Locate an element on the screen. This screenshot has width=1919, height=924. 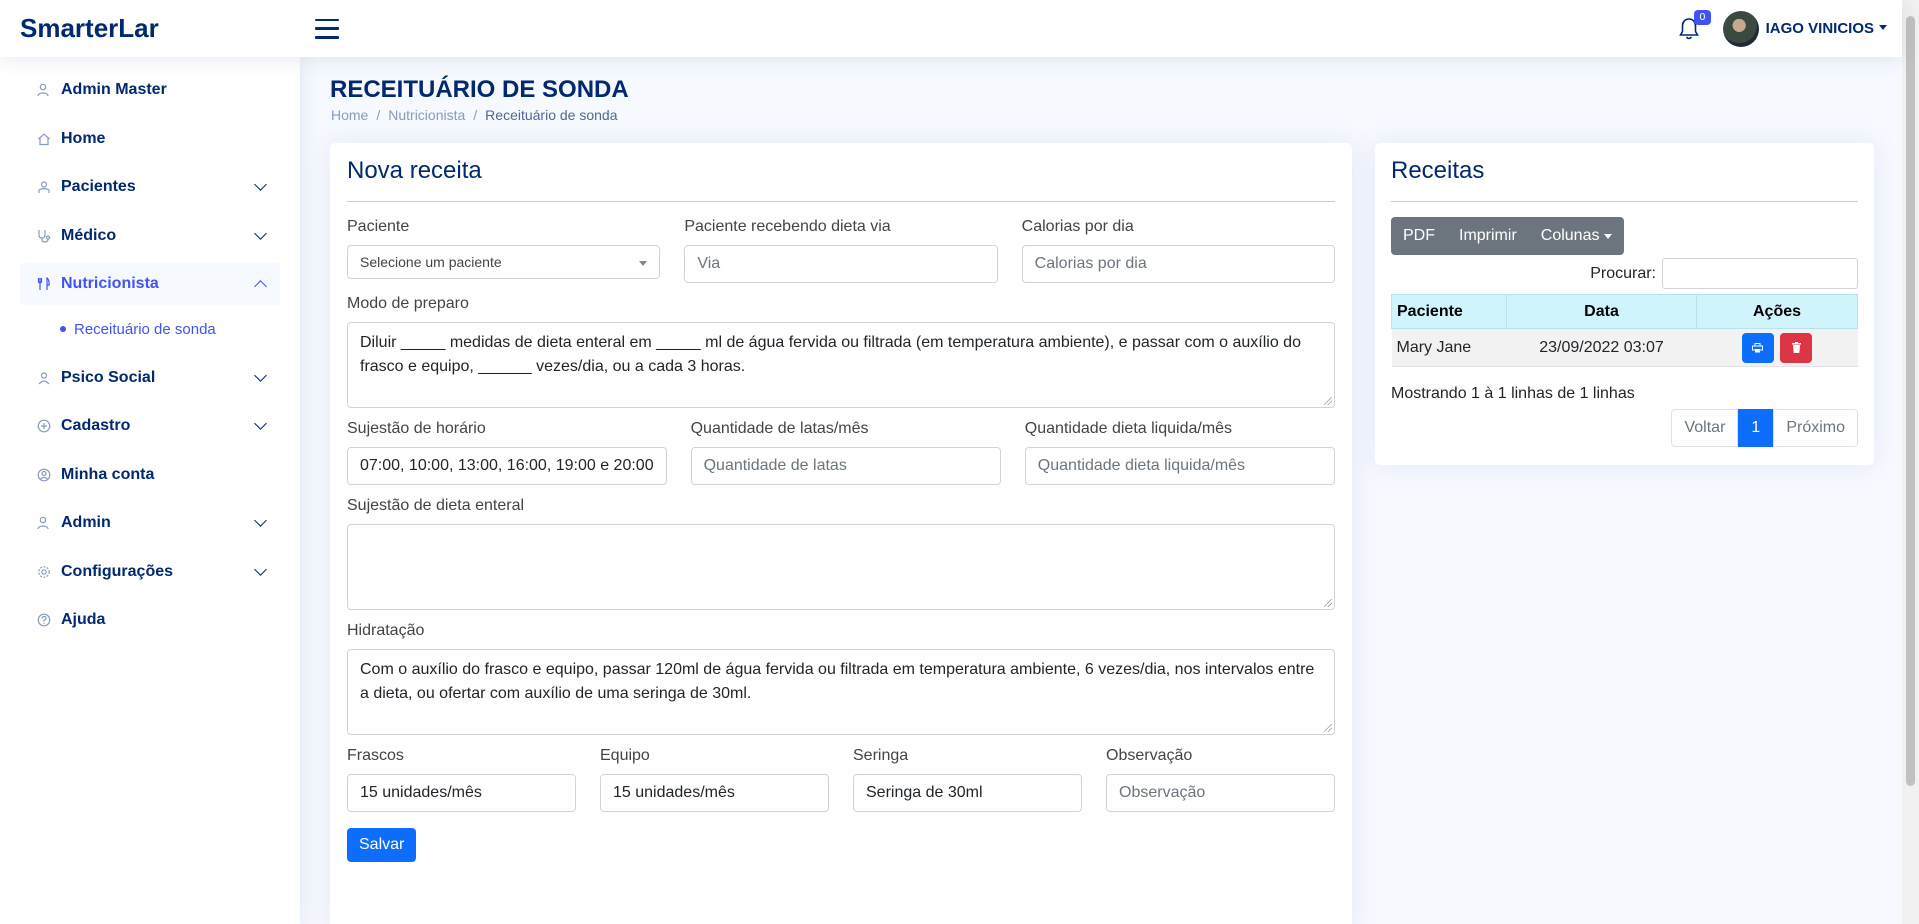
sidebar-item-label: Cadastro is located at coordinates (96, 425).